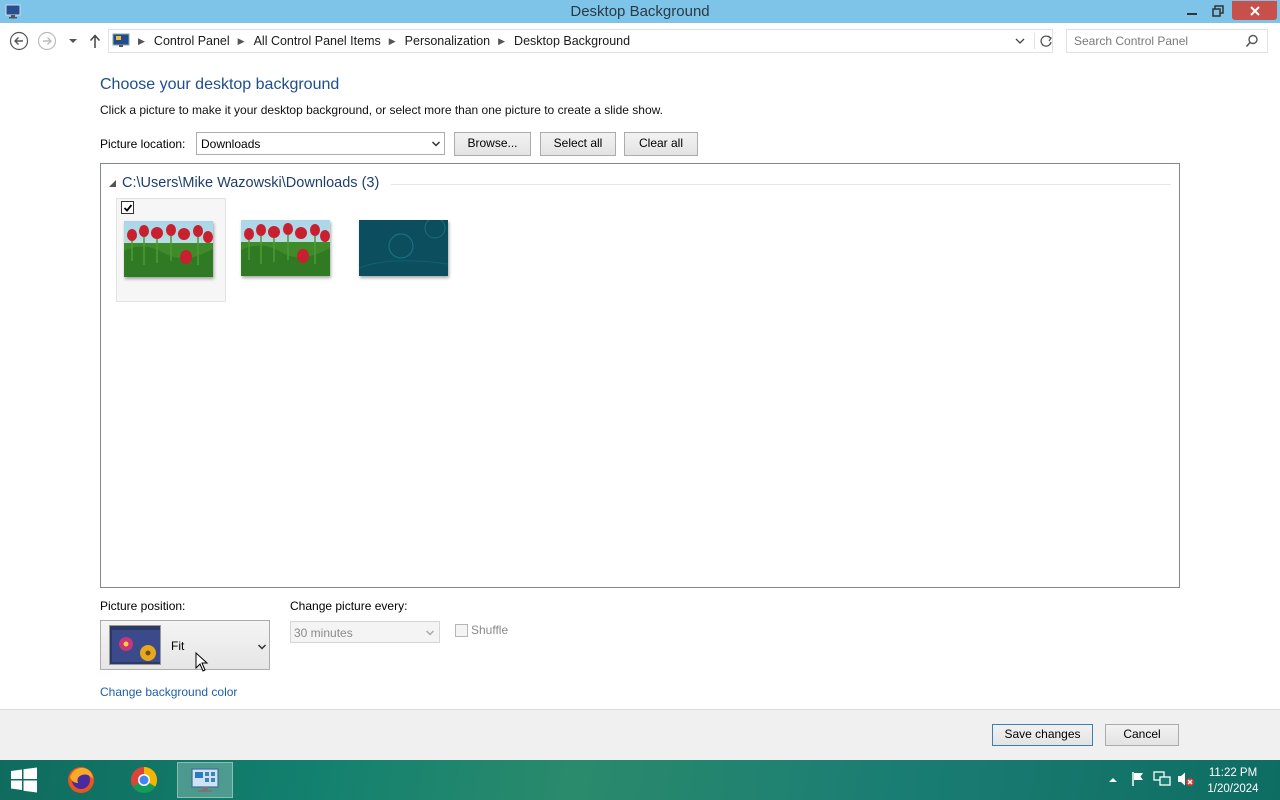 Image resolution: width=1280 pixels, height=800 pixels. What do you see at coordinates (323, 633) in the screenshot?
I see `change-picture-value: 30 minutes` at bounding box center [323, 633].